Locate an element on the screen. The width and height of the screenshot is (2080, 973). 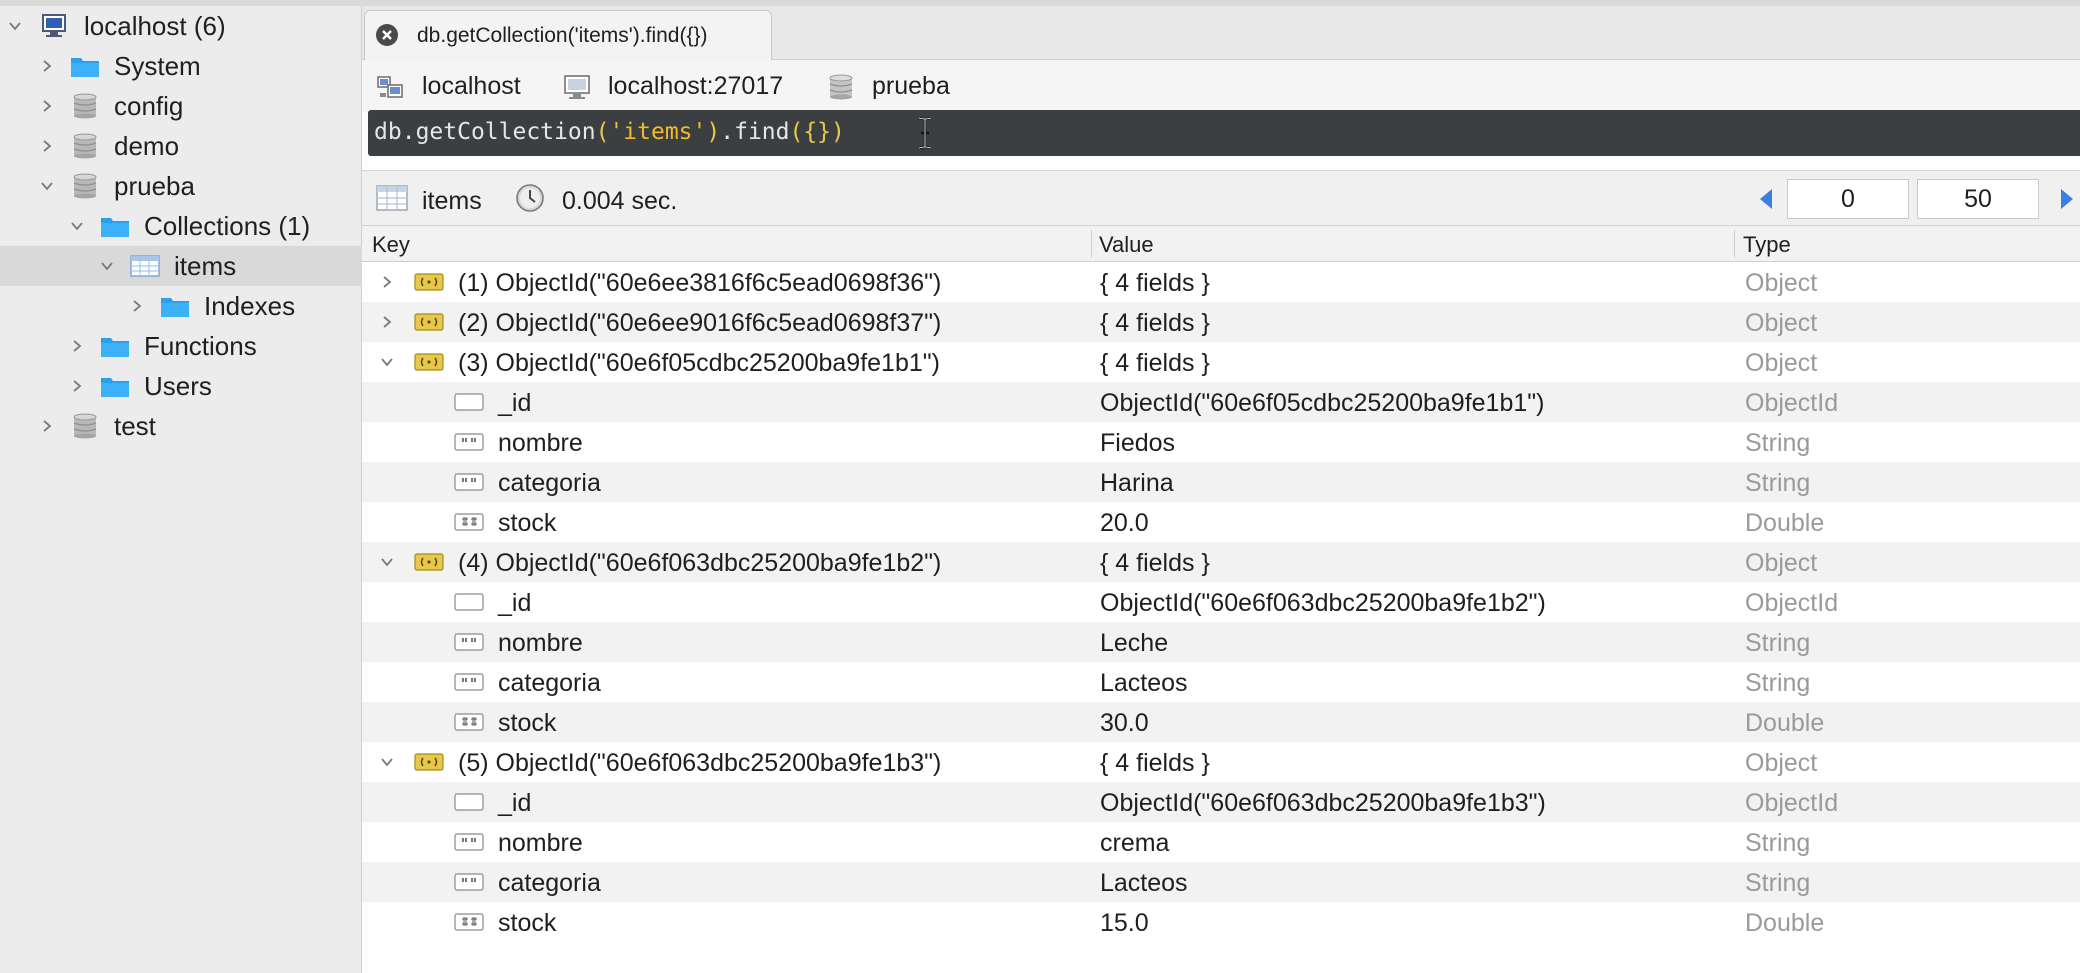
table-row: stock 20.0 Double is located at coordinates (1221, 522).